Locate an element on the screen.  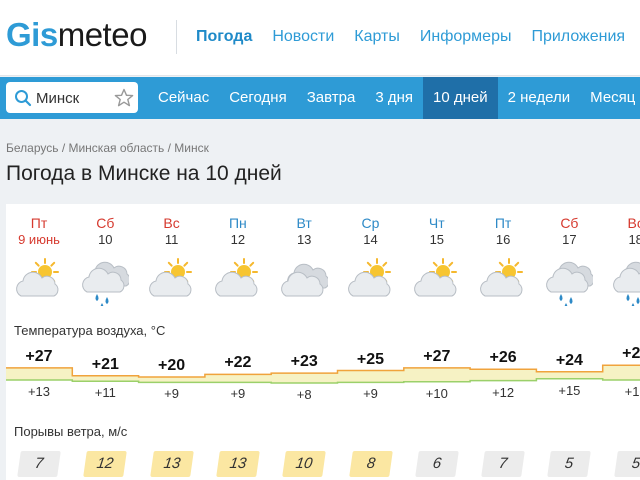
logo-divider is located at coordinates (176, 37).